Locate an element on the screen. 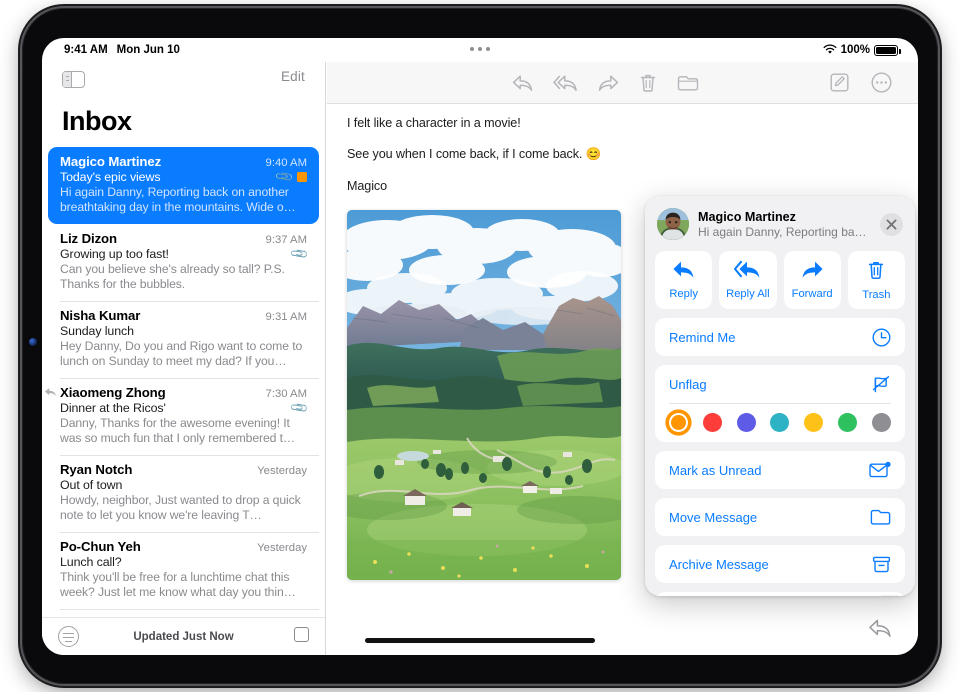 This screenshot has width=960, height=692. flag-color-purple is located at coordinates (746, 422).